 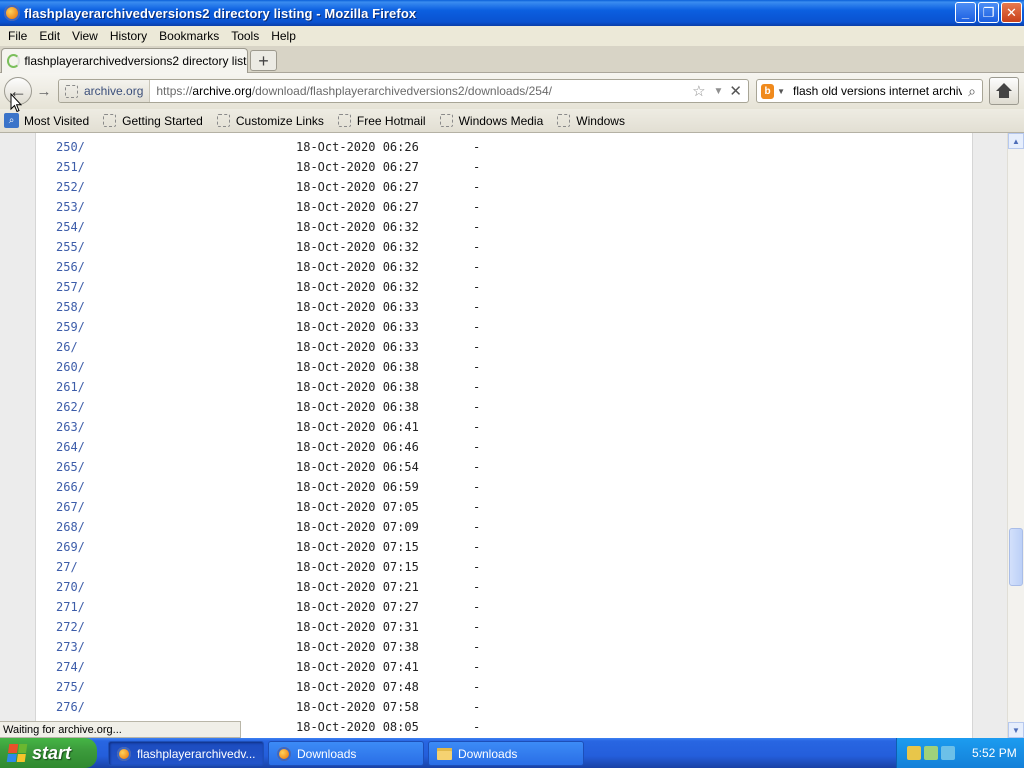 What do you see at coordinates (357, 567) in the screenshot?
I see `modified-date: 18-Oct-2020 07:15` at bounding box center [357, 567].